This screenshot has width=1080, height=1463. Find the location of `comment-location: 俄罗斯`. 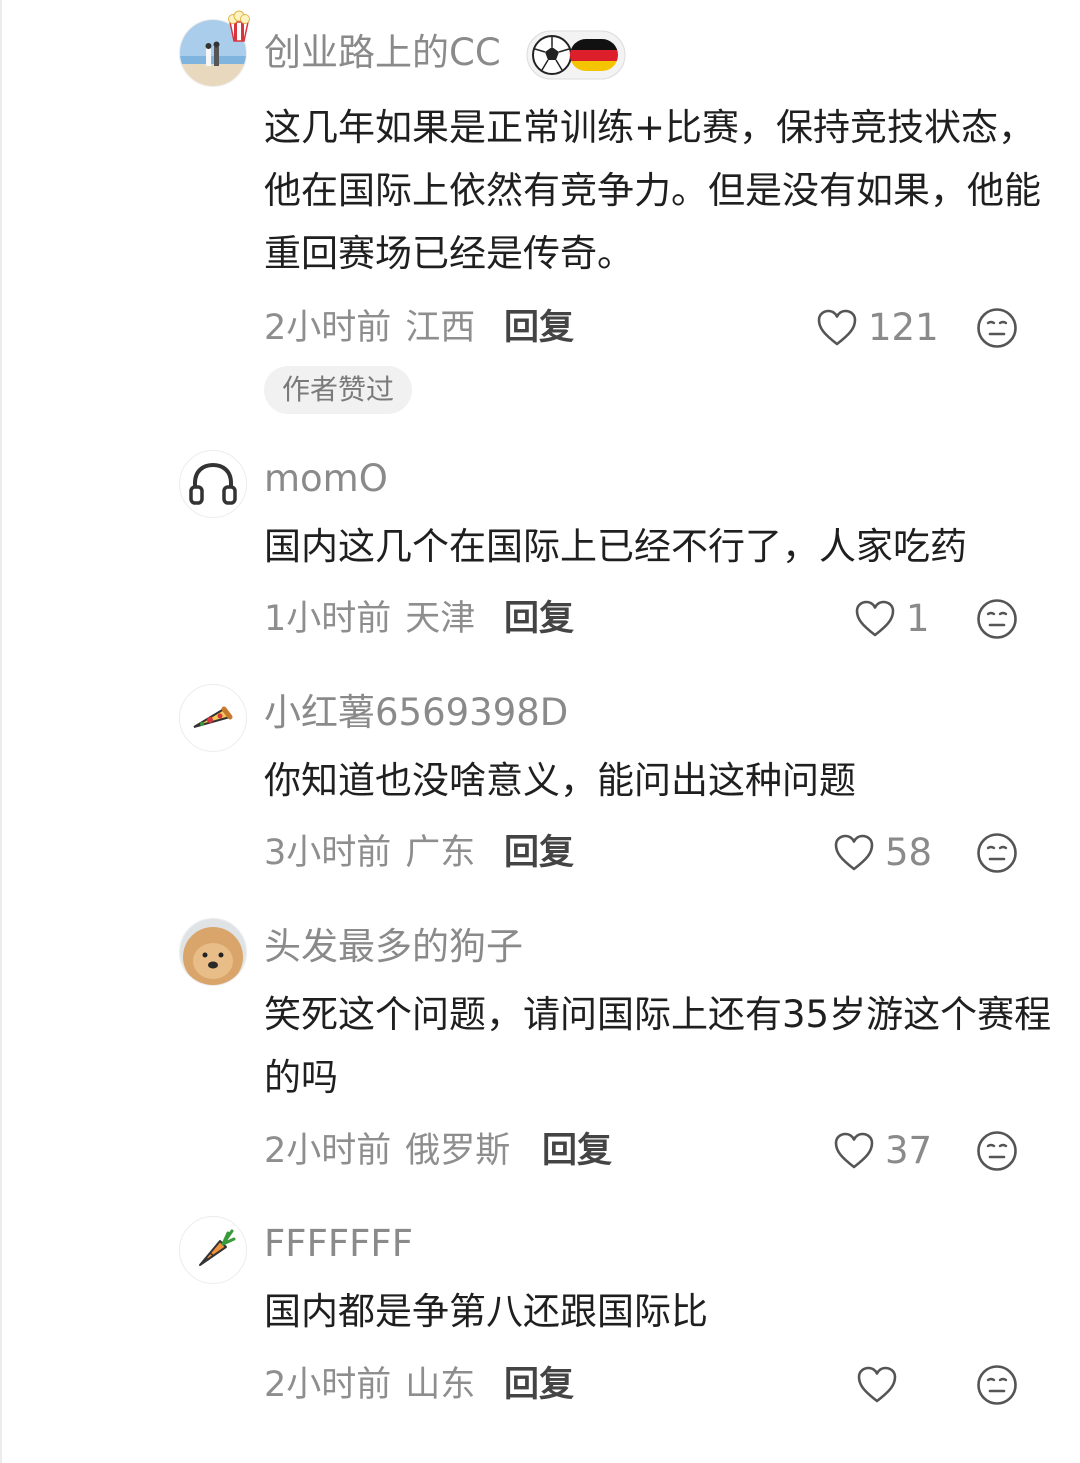

comment-location: 俄罗斯 is located at coordinates (458, 1151).